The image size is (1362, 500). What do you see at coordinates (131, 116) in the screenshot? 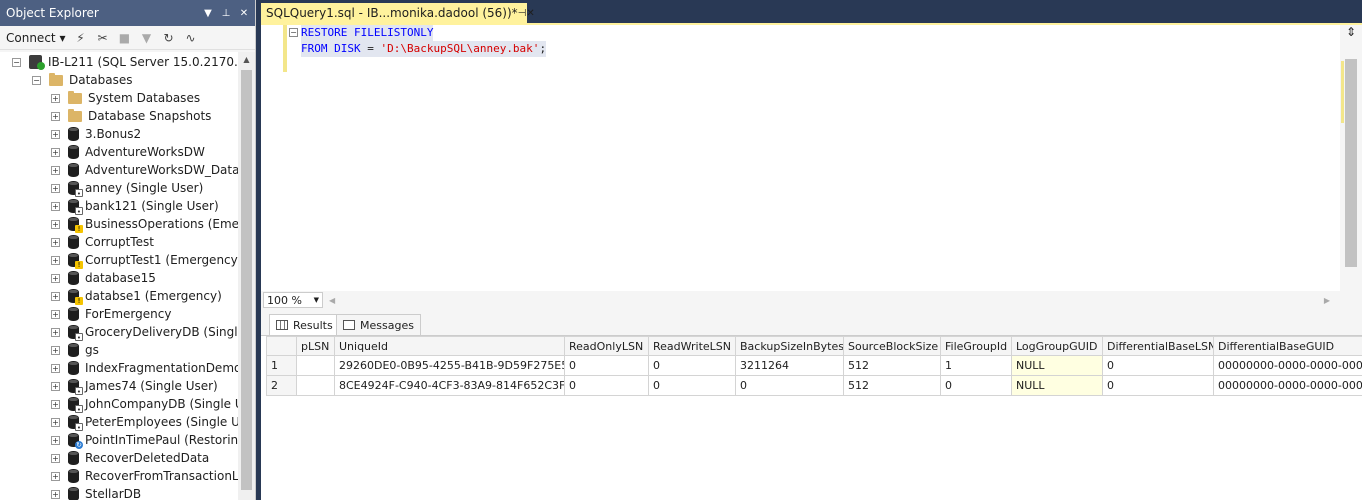
I see `tree-item: + Database Snapshots` at bounding box center [131, 116].